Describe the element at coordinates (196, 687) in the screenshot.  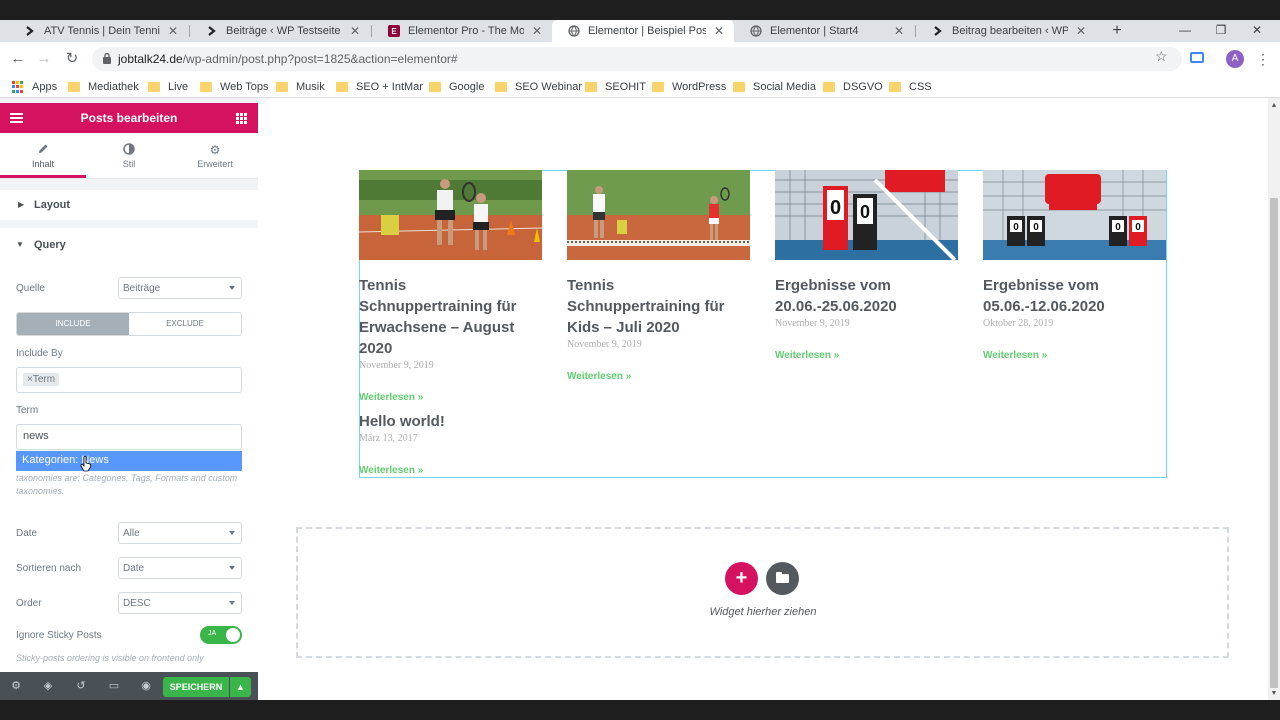
I see `save-button: SPEICHERN` at that location.